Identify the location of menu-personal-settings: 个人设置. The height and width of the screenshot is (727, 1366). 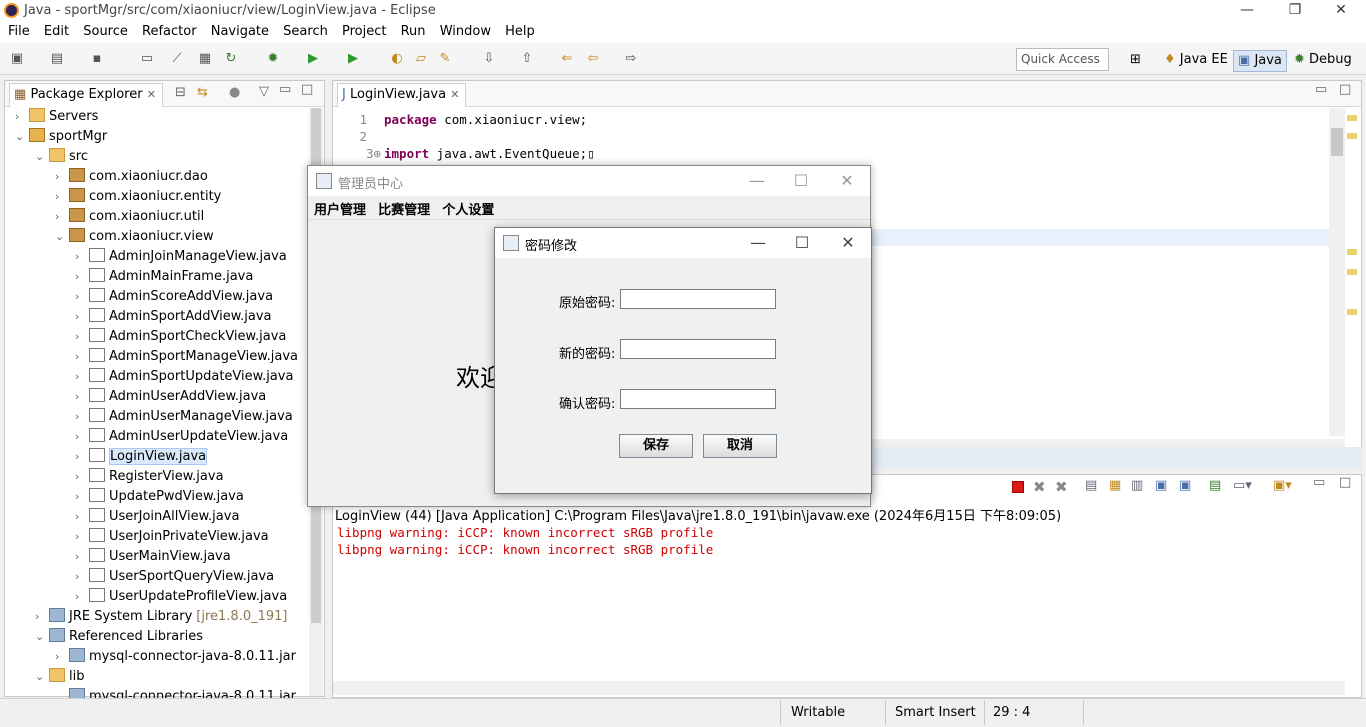
(468, 208).